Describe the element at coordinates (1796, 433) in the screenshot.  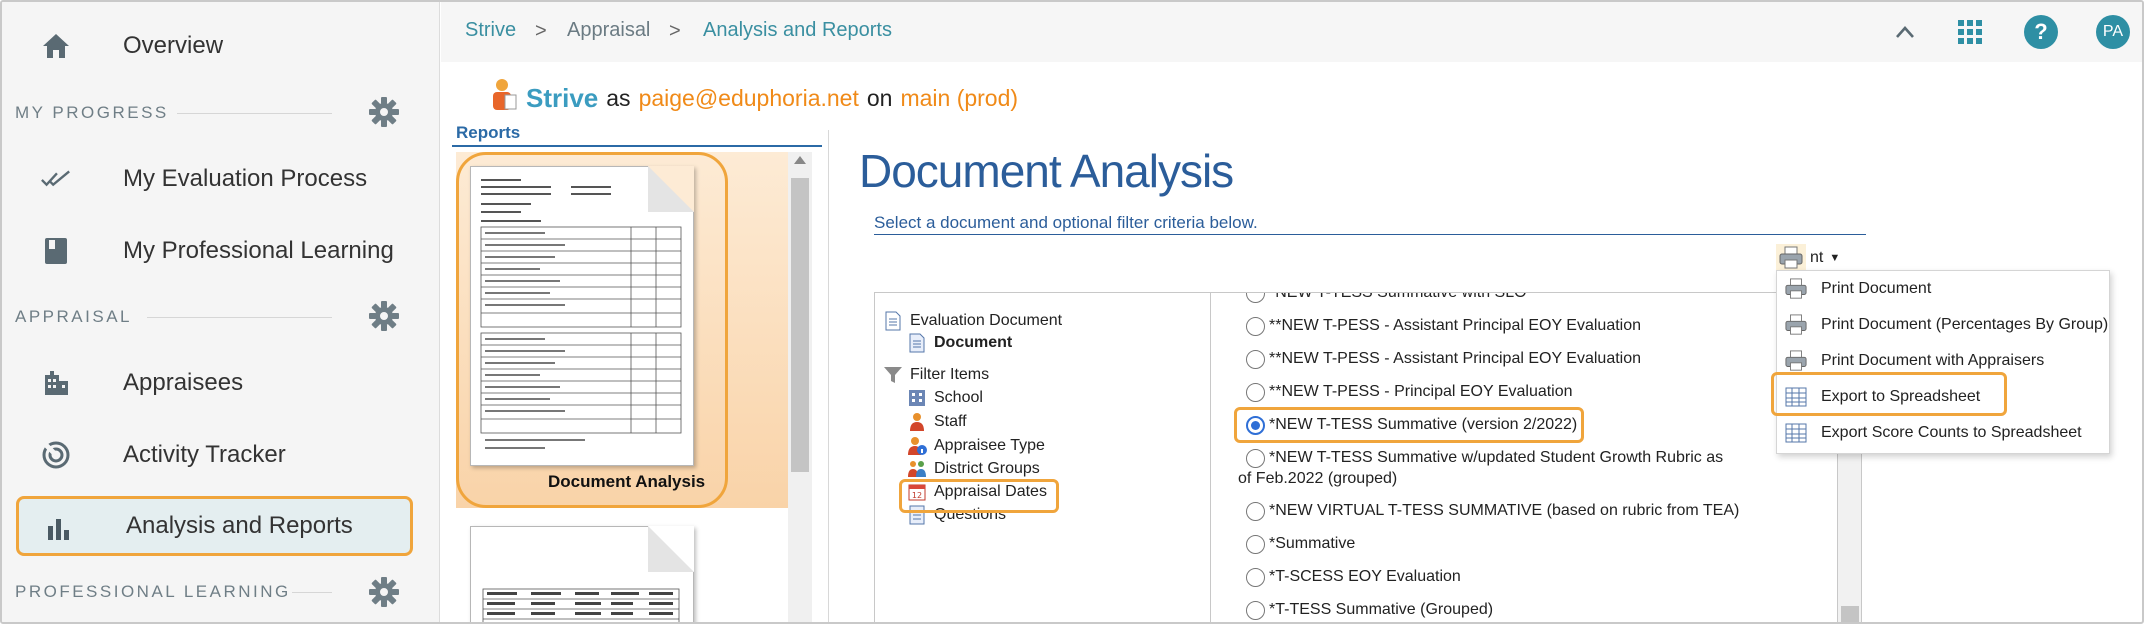
I see `spreadsheet-icon` at that location.